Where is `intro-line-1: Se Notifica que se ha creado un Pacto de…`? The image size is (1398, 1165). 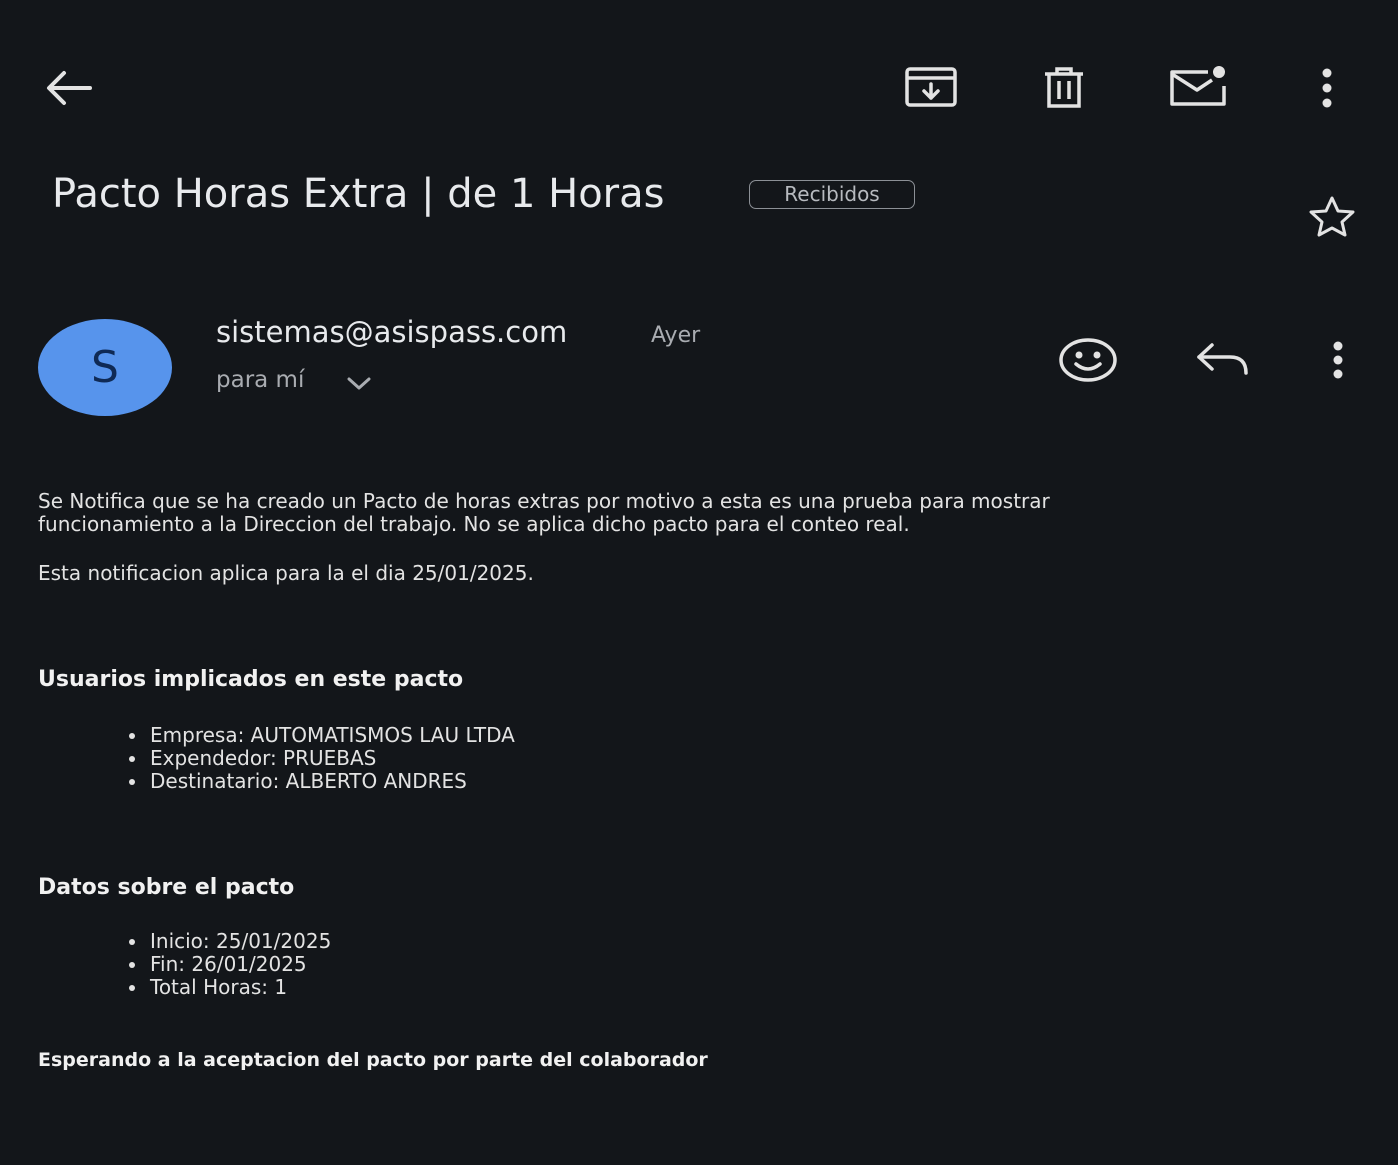
intro-line-1: Se Notifica que se ha creado un Pacto de… is located at coordinates (544, 501).